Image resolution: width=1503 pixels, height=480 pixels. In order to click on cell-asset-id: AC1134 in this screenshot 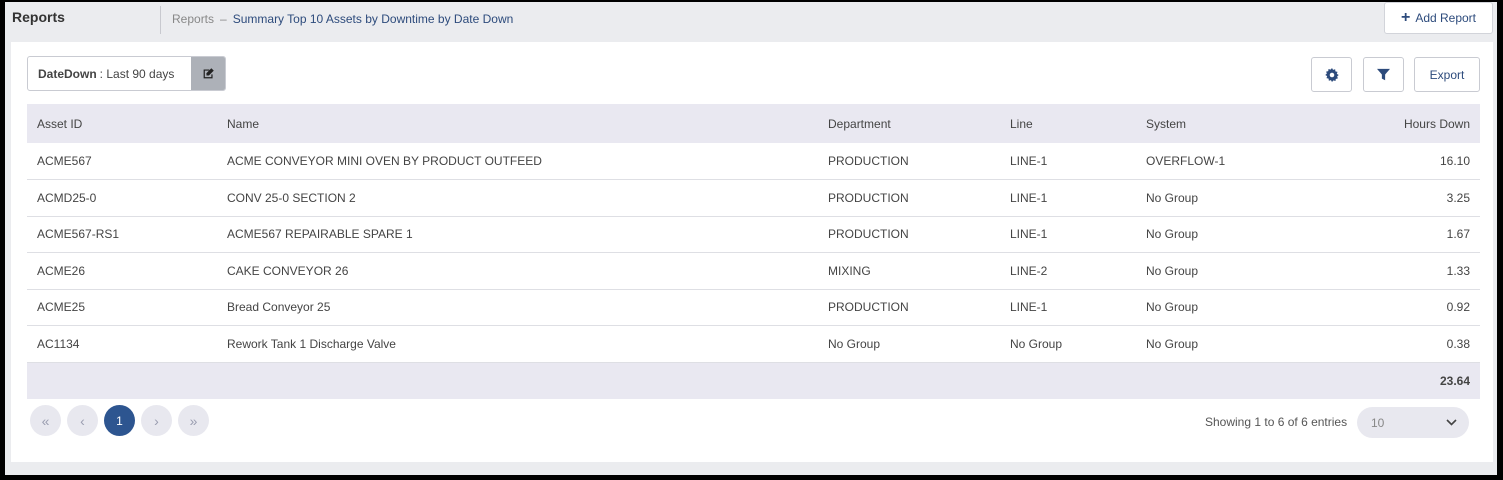, I will do `click(122, 344)`.